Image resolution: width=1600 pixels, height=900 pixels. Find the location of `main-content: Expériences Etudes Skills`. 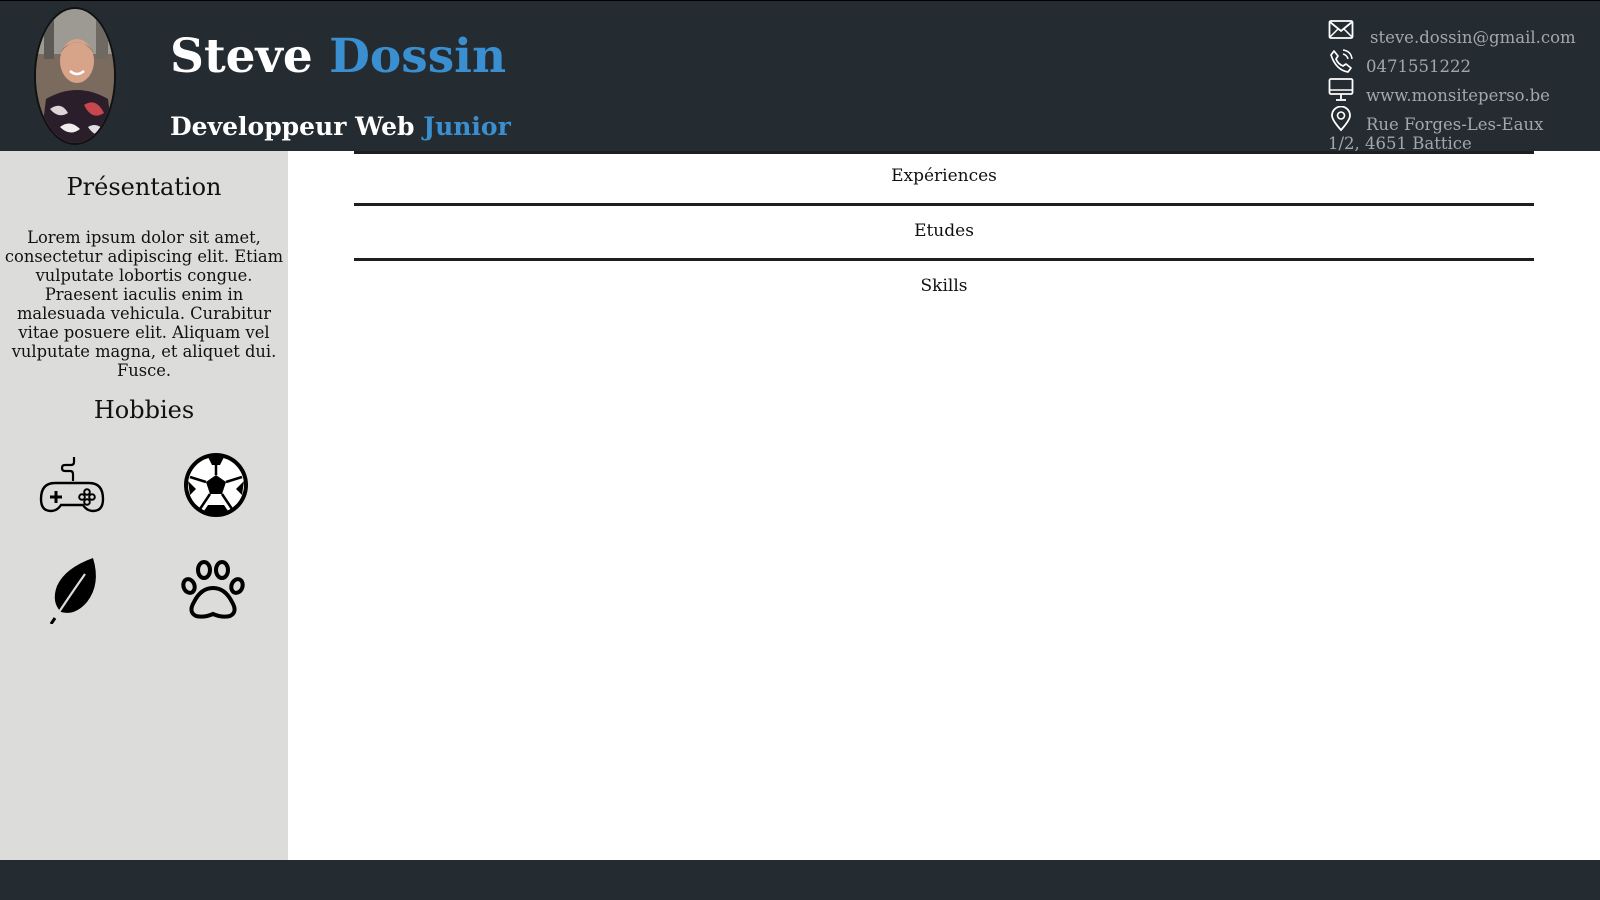

main-content: Expériences Etudes Skills is located at coordinates (944, 232).